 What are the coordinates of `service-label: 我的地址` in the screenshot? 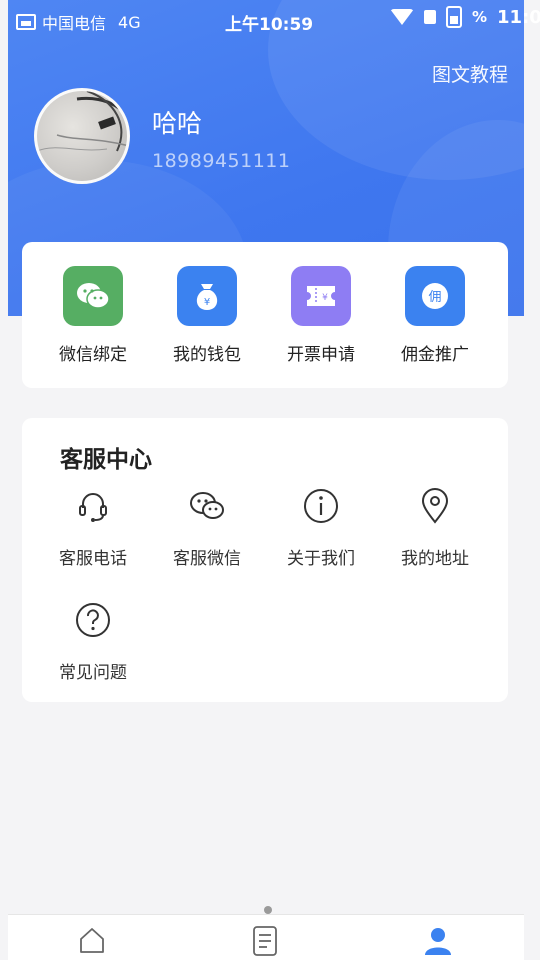 It's located at (435, 559).